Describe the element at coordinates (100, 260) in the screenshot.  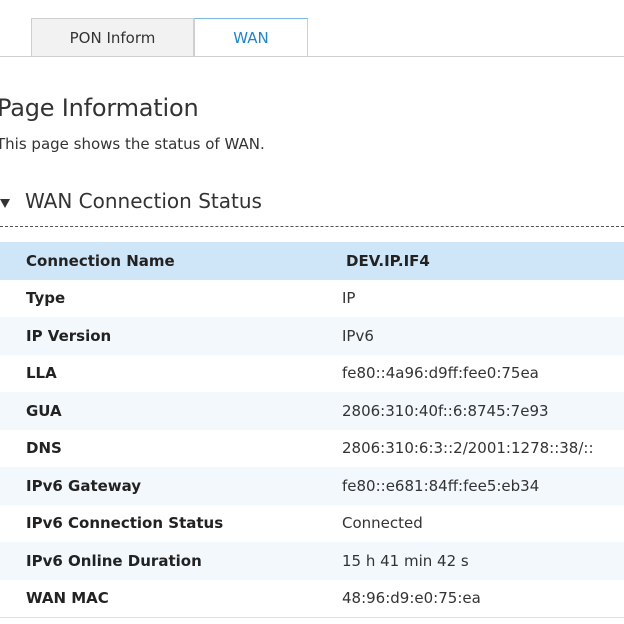
I see `connection-name-label: Connection Name` at that location.